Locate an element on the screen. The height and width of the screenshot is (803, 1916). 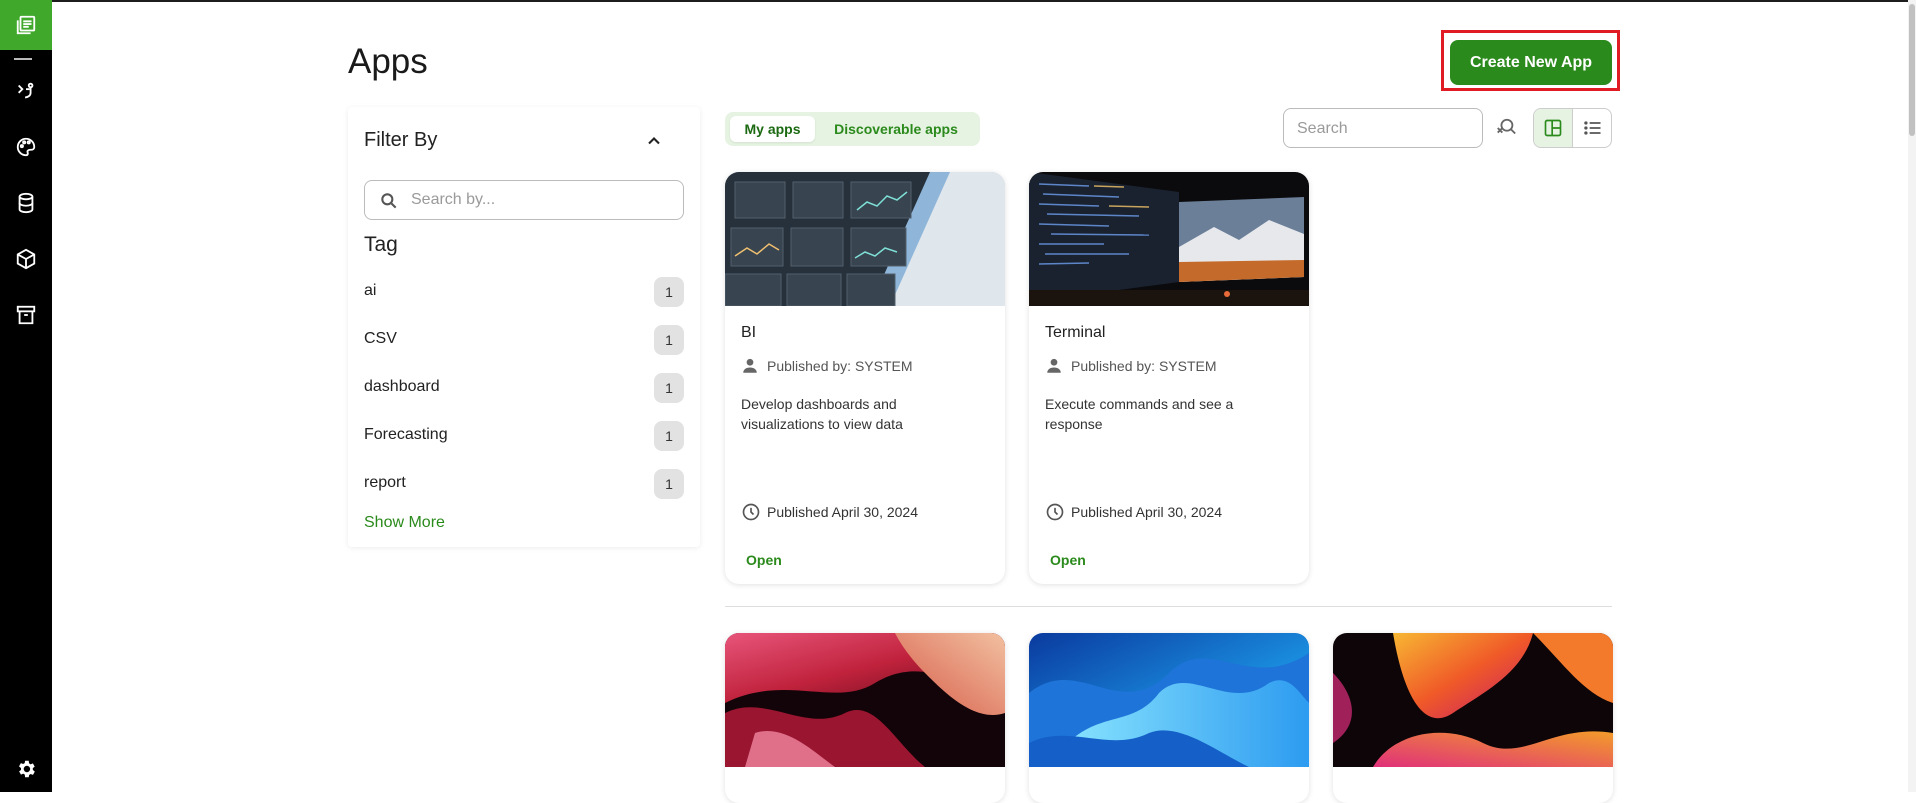
tag-name: report is located at coordinates (385, 482).